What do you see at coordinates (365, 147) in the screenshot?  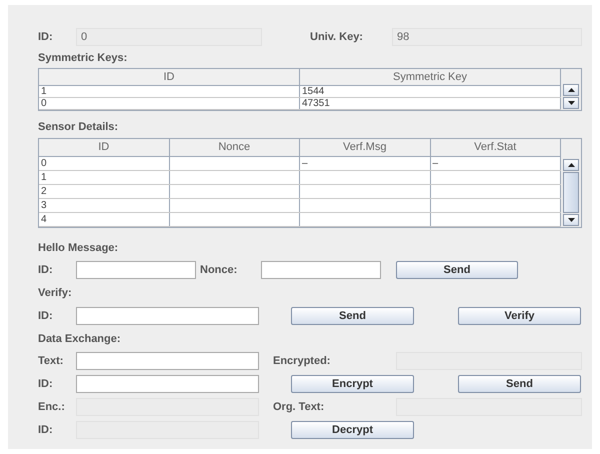 I see `column-header: Verf.Msg` at bounding box center [365, 147].